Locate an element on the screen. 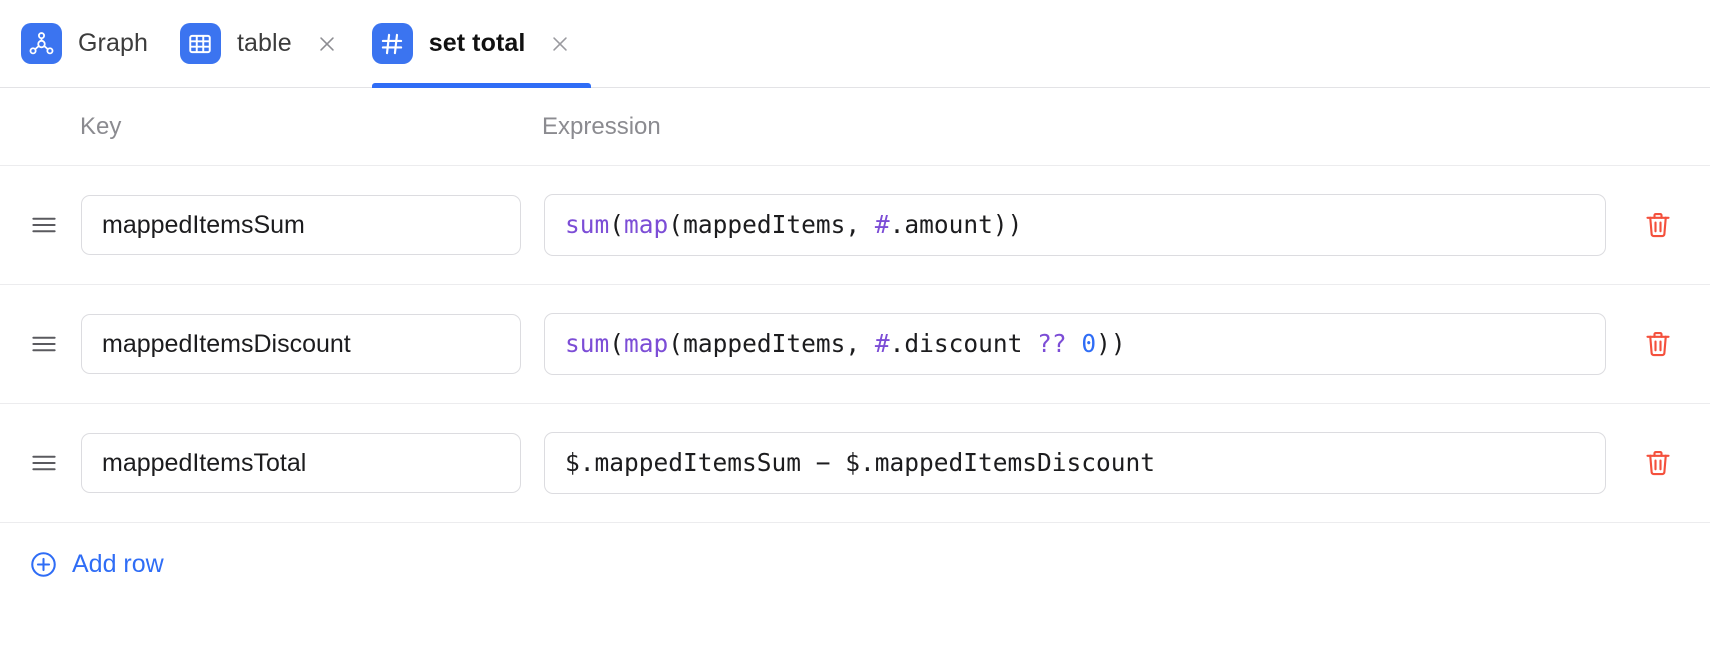 The width and height of the screenshot is (1710, 662). add-row-button: Add row is located at coordinates (82, 564).